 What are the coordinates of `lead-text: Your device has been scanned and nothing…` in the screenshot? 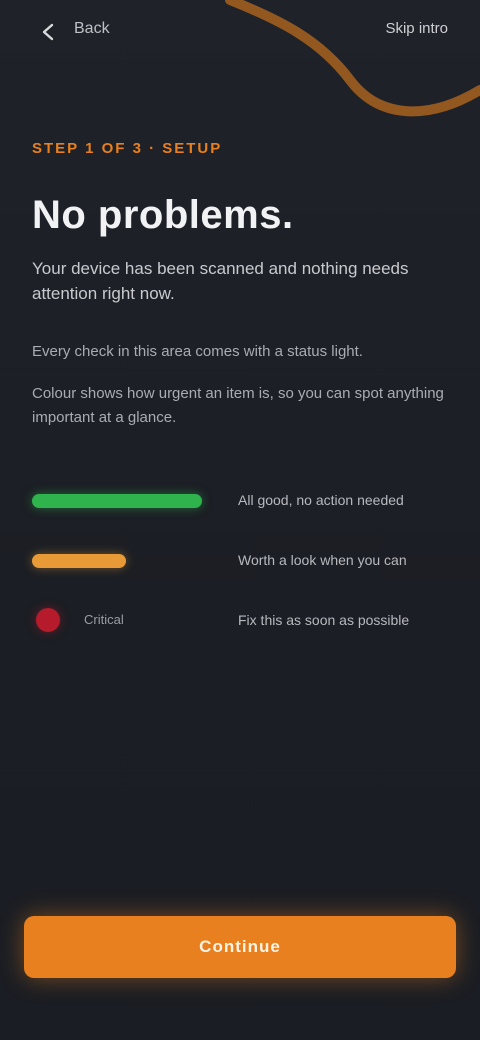 It's located at (220, 281).